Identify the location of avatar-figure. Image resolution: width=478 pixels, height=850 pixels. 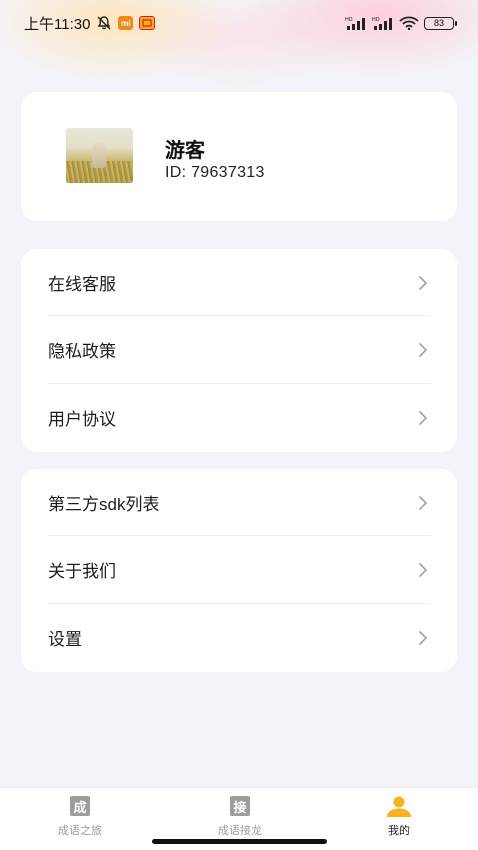
(99, 155).